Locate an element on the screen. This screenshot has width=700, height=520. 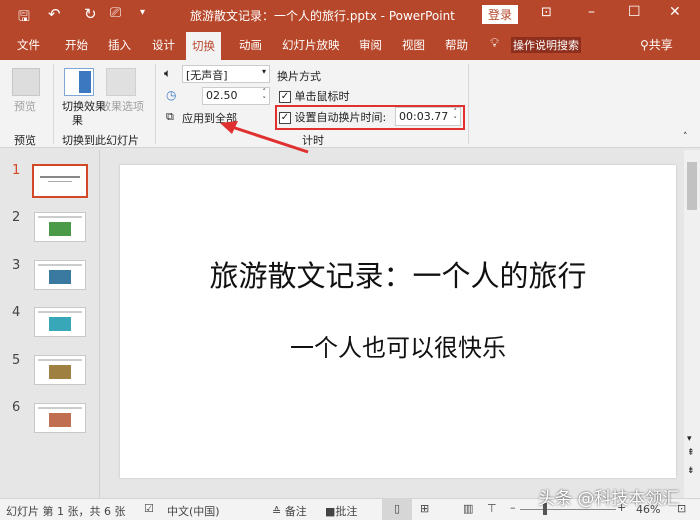
apply-all-icon: ⧉ is located at coordinates (170, 116).